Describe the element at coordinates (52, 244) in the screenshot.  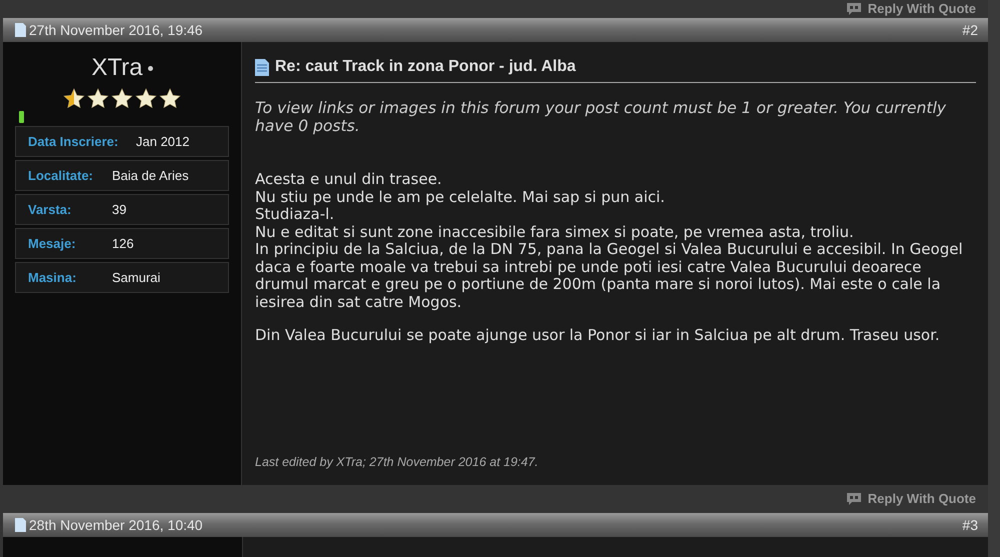
I see `field-label: Mesaje:` at that location.